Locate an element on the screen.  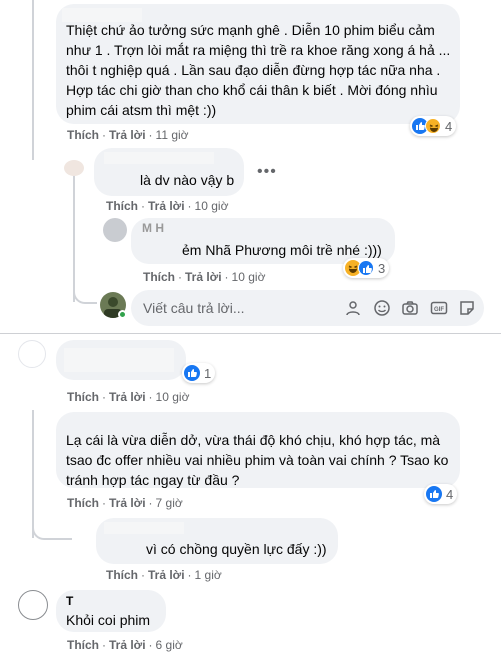
sticker-icon is located at coordinates (467, 308).